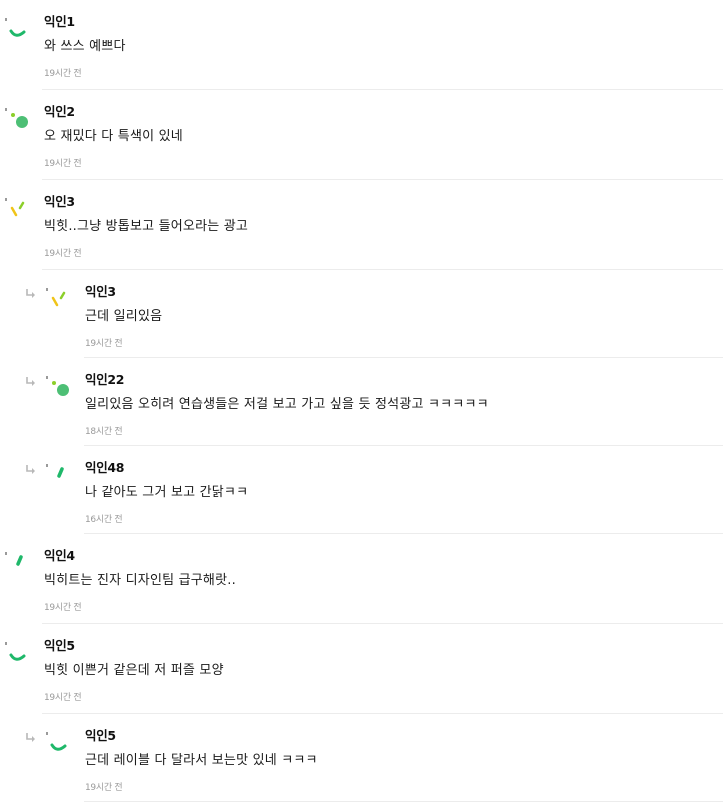 The width and height of the screenshot is (723, 805). Describe the element at coordinates (383, 581) in the screenshot. I see `comment-body: 익인4 빅히트는 진자 디자인팀 급구해랏.. 19시간 전` at that location.